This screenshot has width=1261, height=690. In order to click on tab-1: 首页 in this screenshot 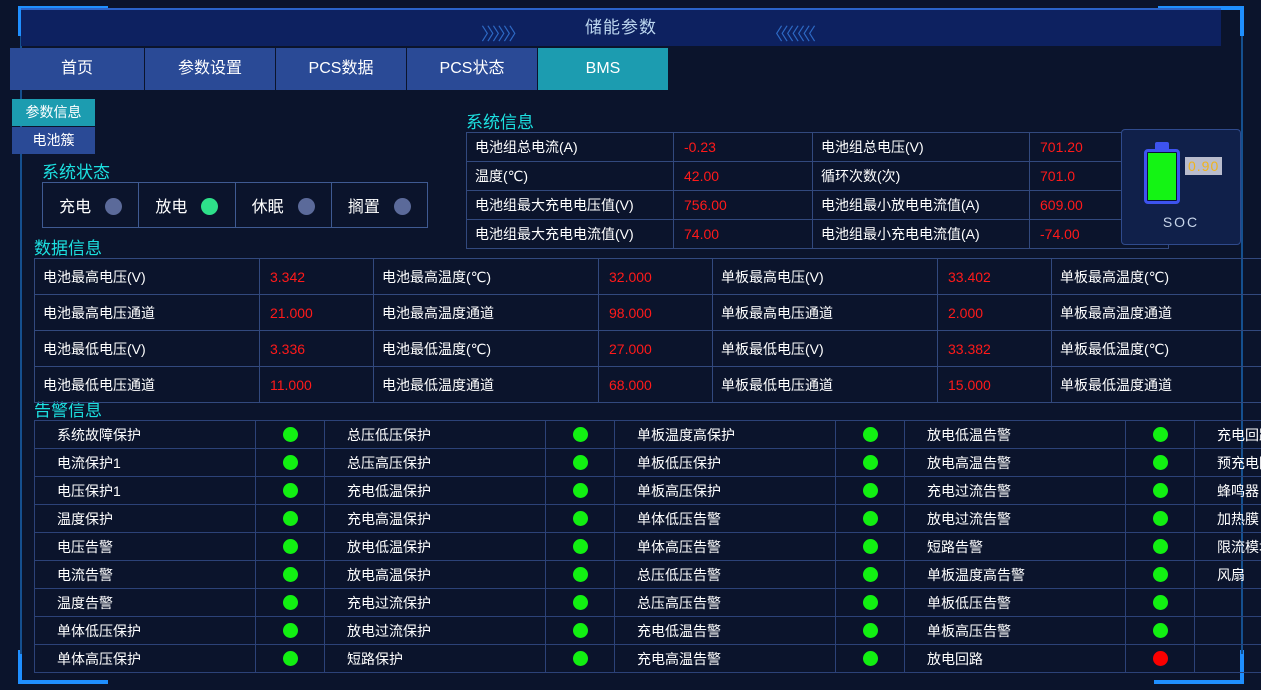, I will do `click(77, 69)`.